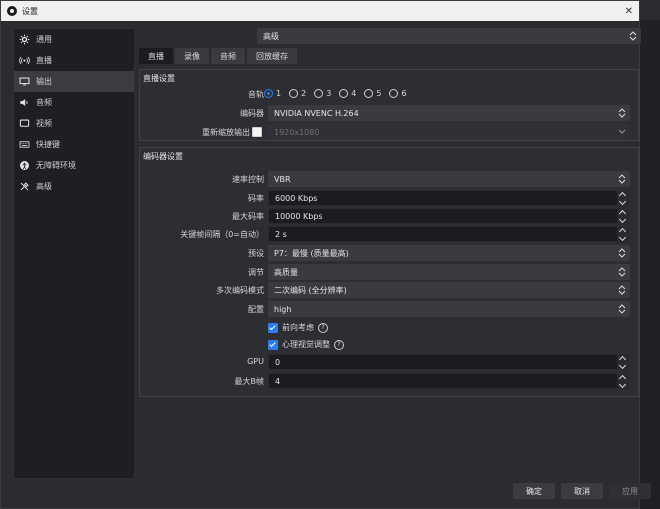 This screenshot has height=509, width=660. Describe the element at coordinates (449, 216) in the screenshot. I see `max-bitrate-spinbox: 10000 Kbps` at that location.